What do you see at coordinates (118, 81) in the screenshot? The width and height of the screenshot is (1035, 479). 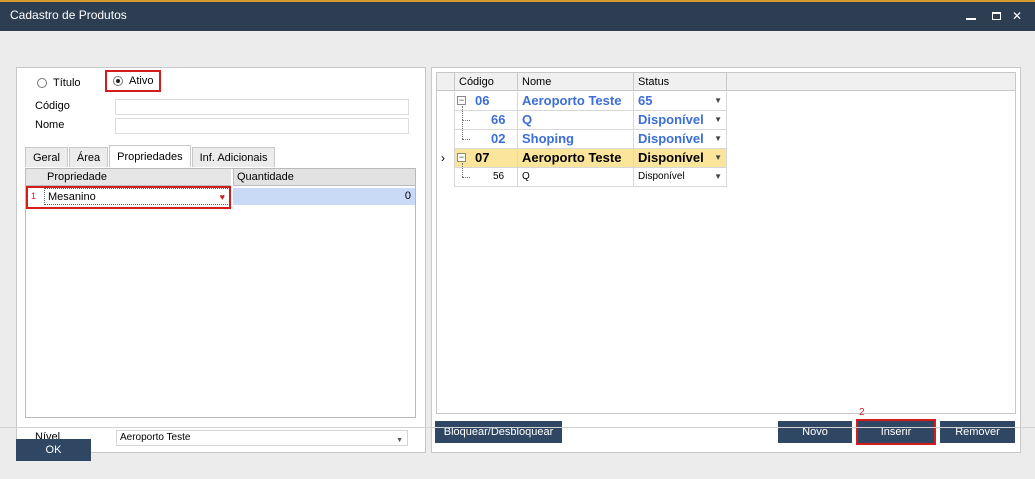 I see `radio-ativo-dot` at bounding box center [118, 81].